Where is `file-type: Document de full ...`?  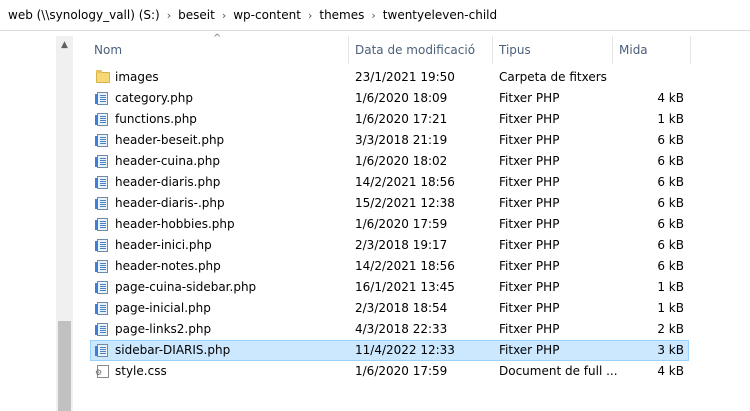 file-type: Document de full ... is located at coordinates (558, 371).